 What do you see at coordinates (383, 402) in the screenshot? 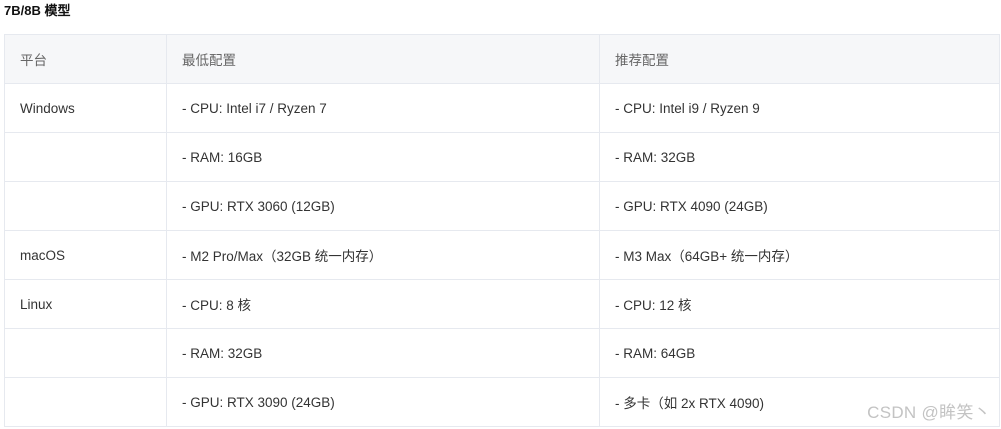
I see `cell-minimum: - GPU: RTX 3090 (24GB)` at bounding box center [383, 402].